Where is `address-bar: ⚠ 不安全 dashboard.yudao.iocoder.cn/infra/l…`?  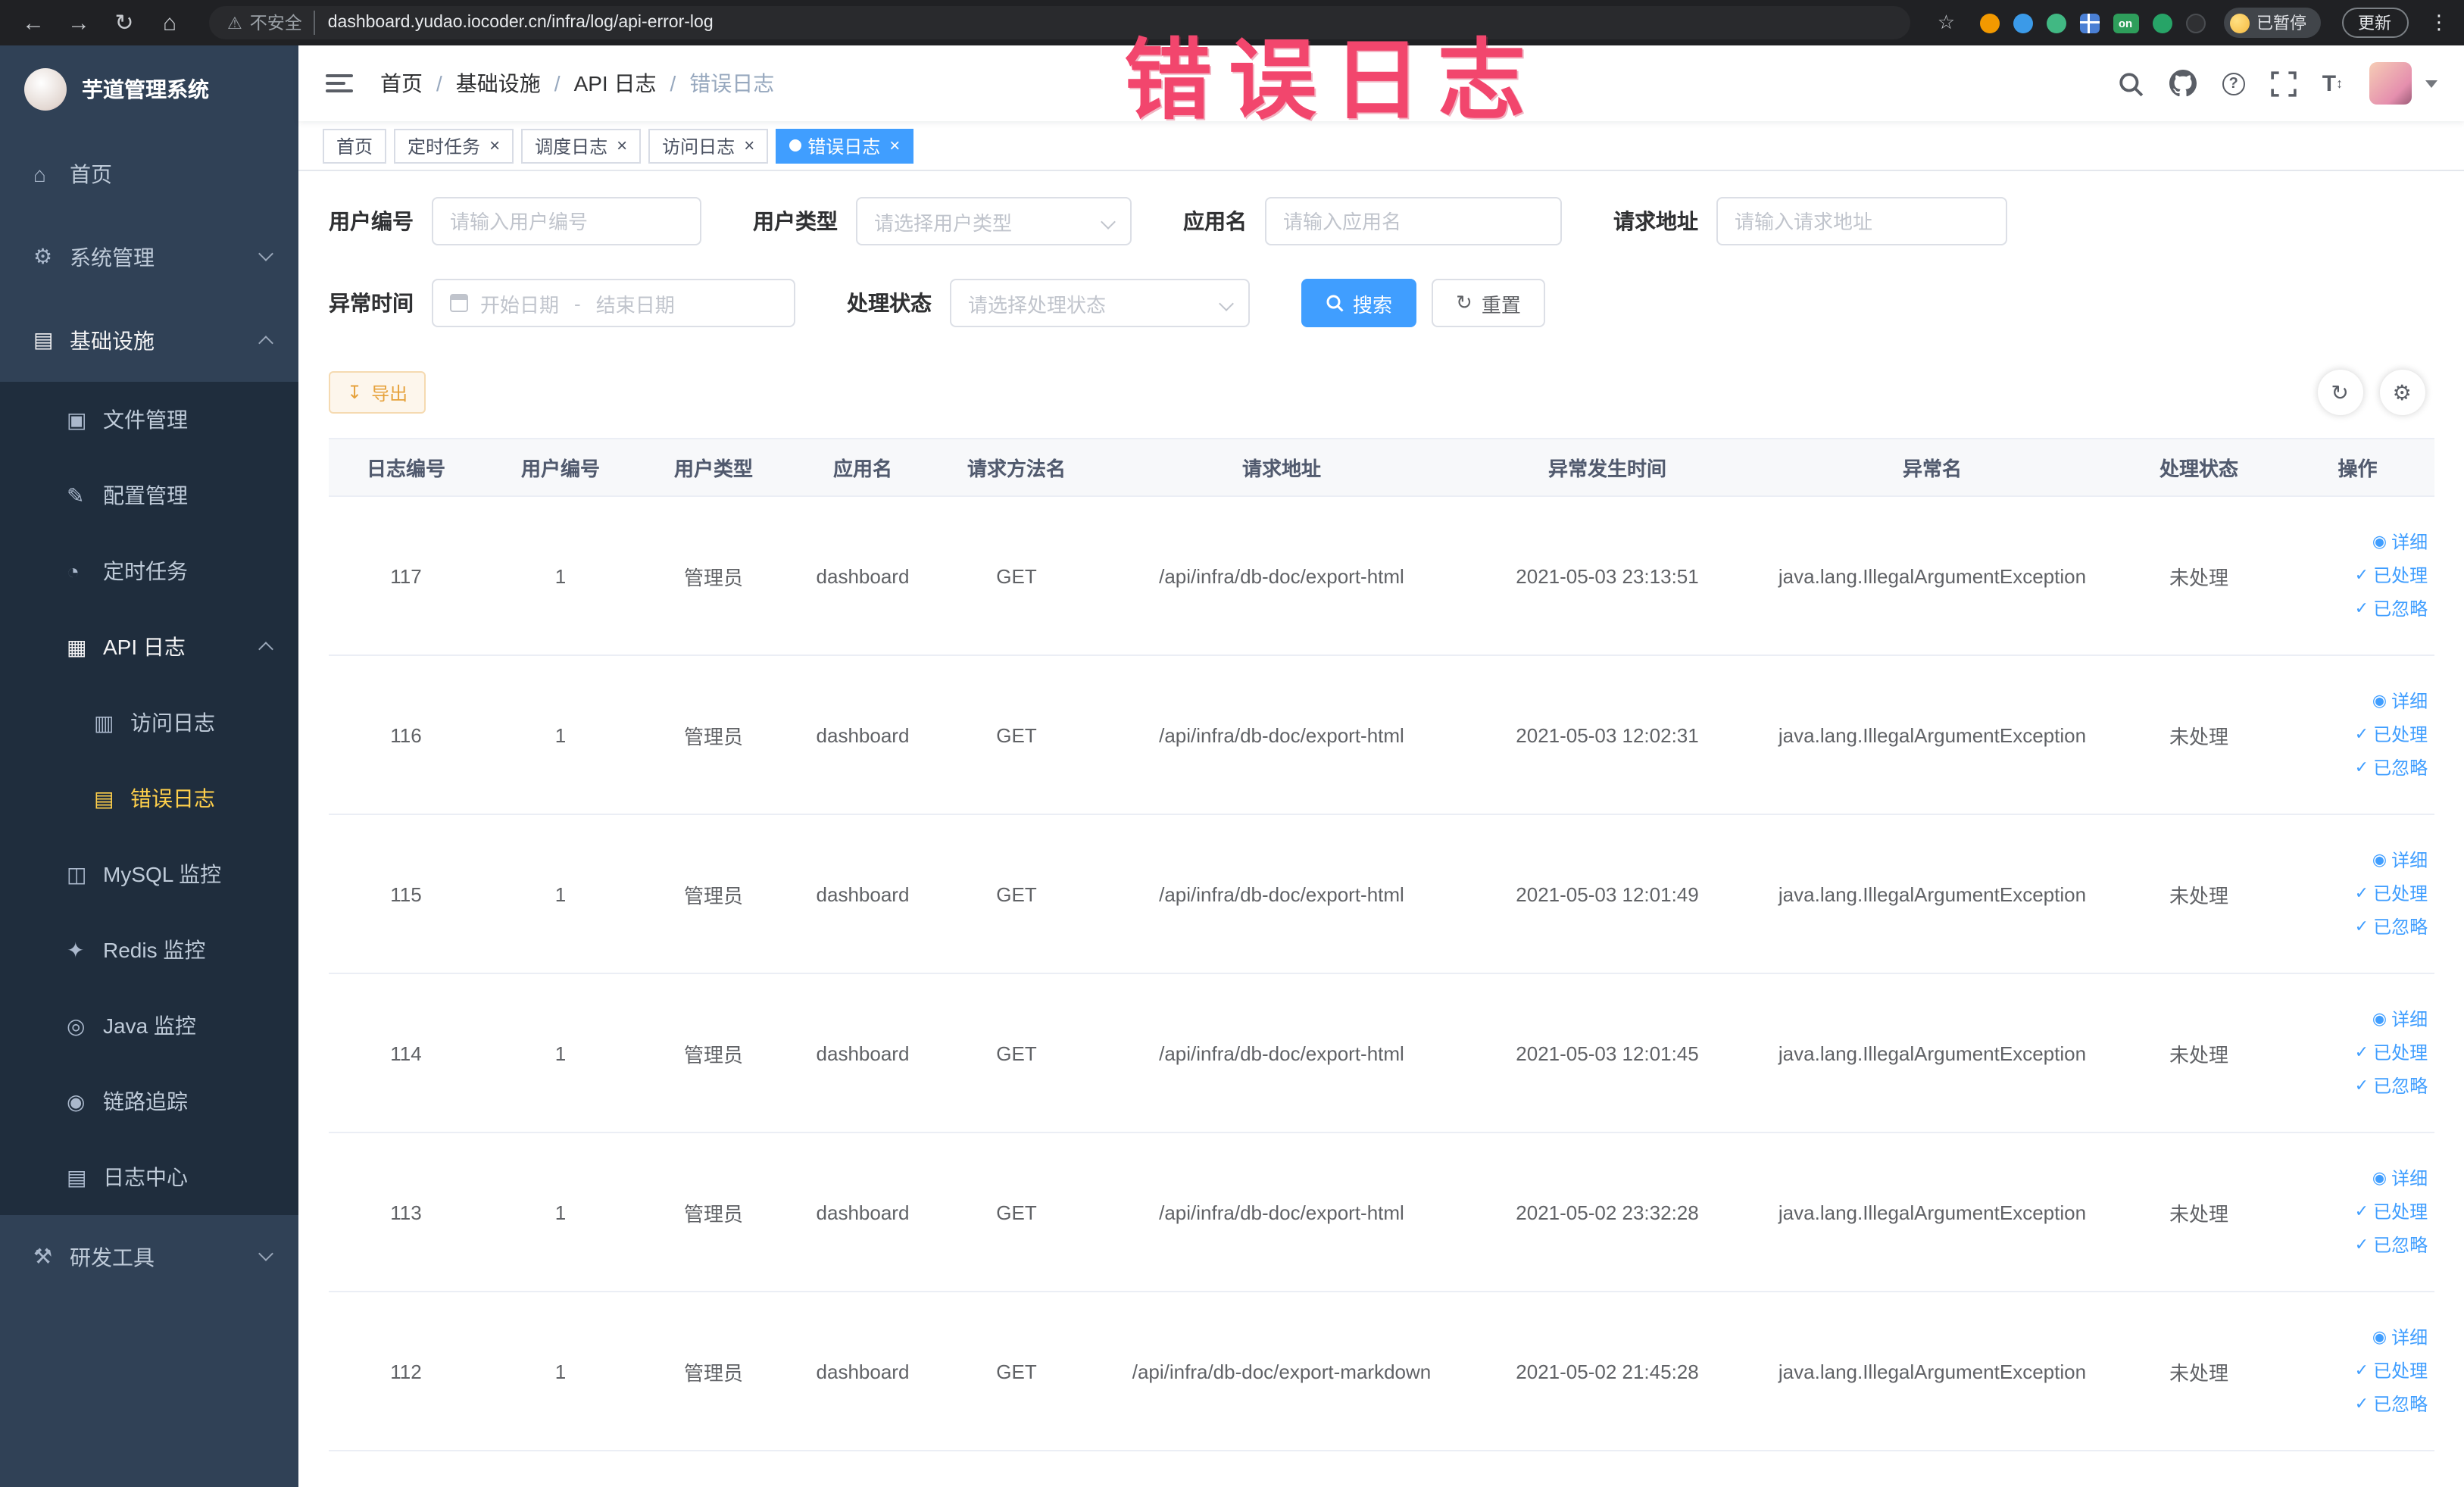
address-bar: ⚠ 不安全 dashboard.yudao.iocoder.cn/infra/l… is located at coordinates (1059, 22).